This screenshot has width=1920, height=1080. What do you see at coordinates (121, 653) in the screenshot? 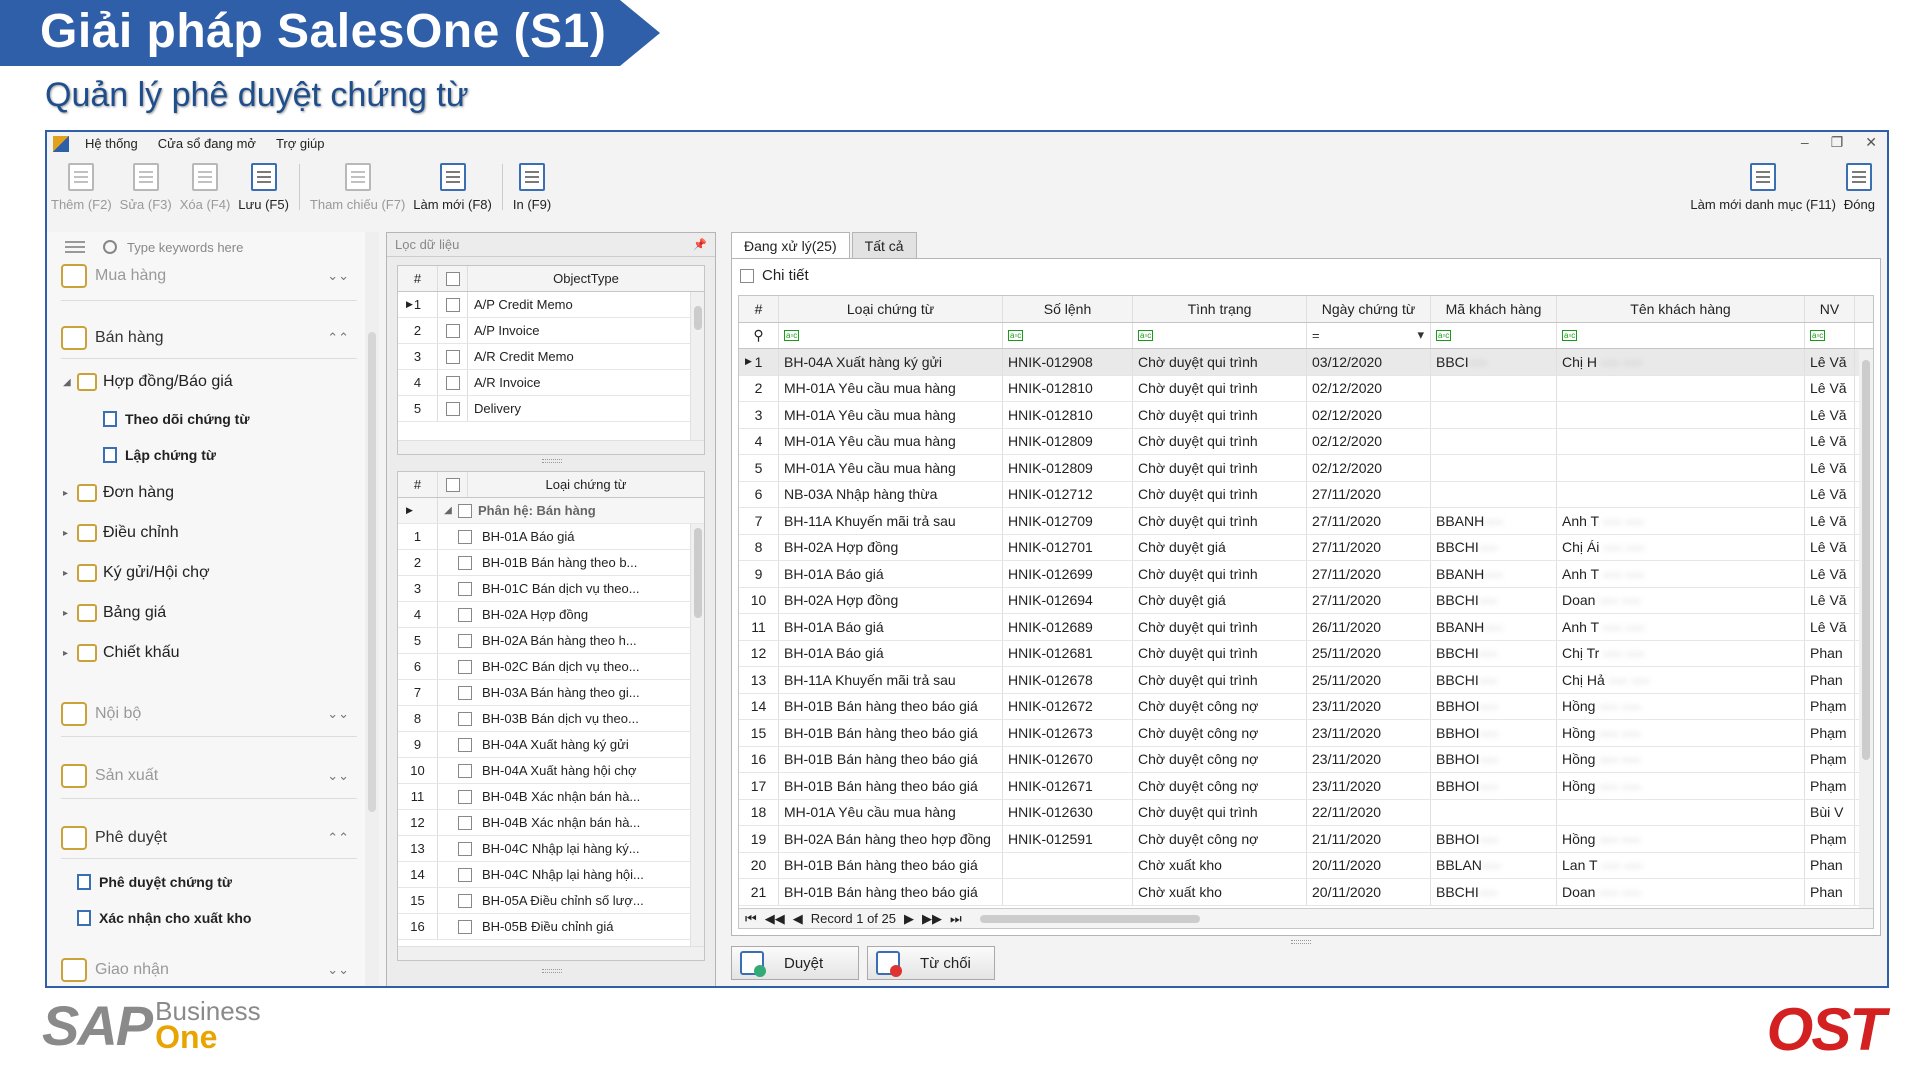
I see `nav-node-discount: ▸ Chiết khấu` at bounding box center [121, 653].